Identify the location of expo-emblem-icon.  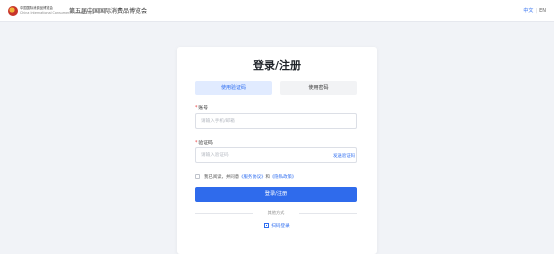
(13, 11).